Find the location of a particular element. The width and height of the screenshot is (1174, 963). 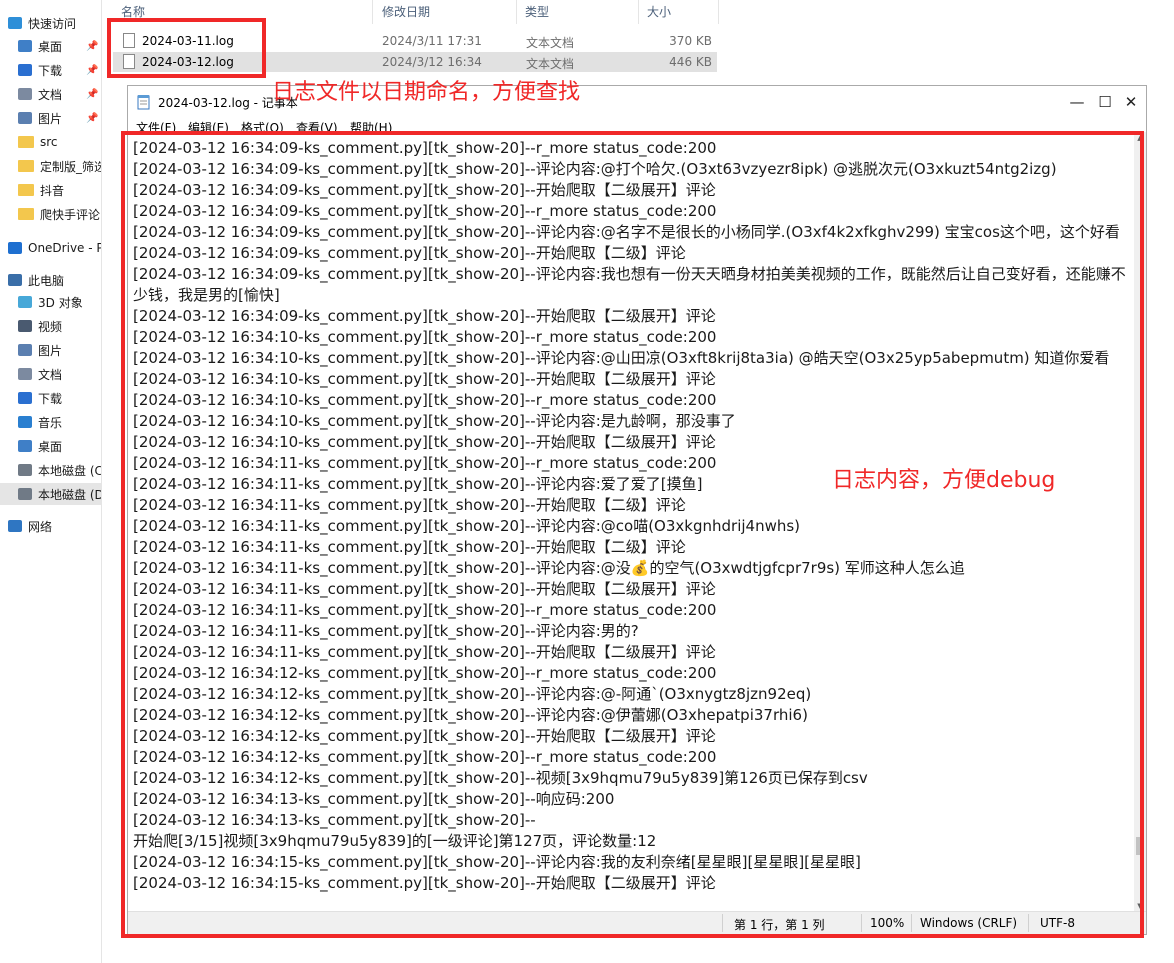

nav-item-label: src is located at coordinates (49, 142).